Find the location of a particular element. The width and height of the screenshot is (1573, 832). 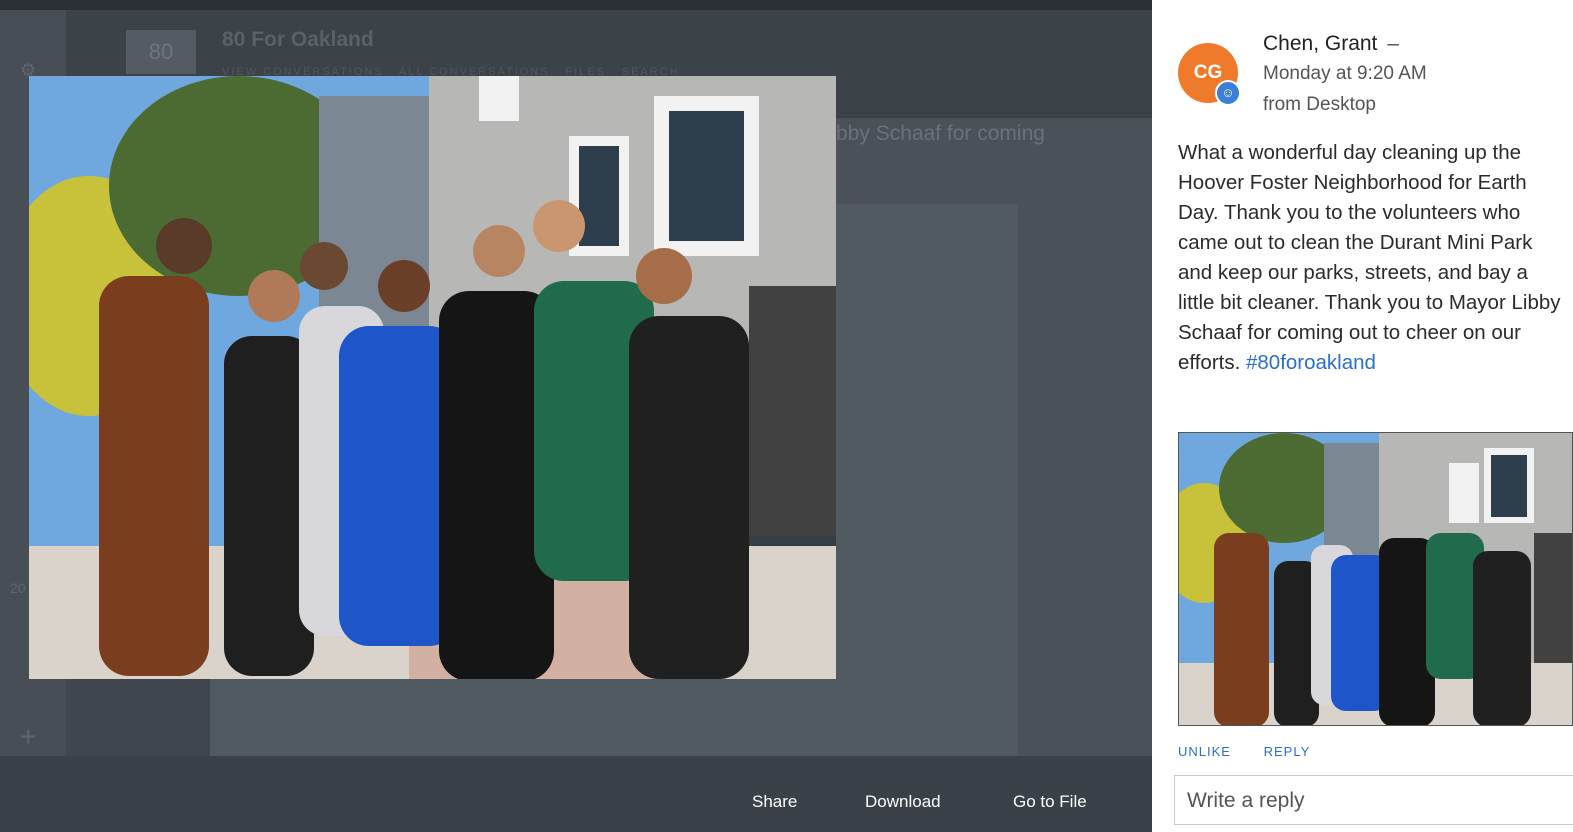

hashtag-link: #80foroakland is located at coordinates (1311, 362).